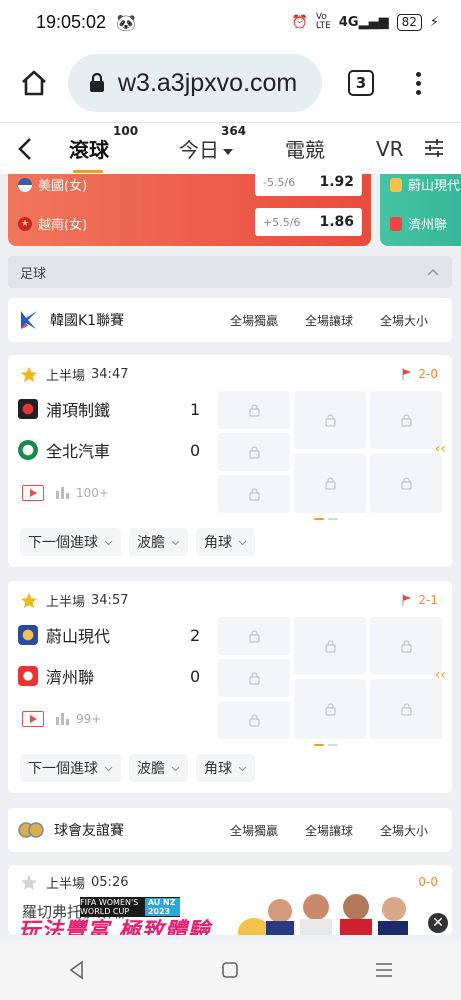 The image size is (461, 1000). What do you see at coordinates (420, 374) in the screenshot?
I see `corner-count: 2-0` at bounding box center [420, 374].